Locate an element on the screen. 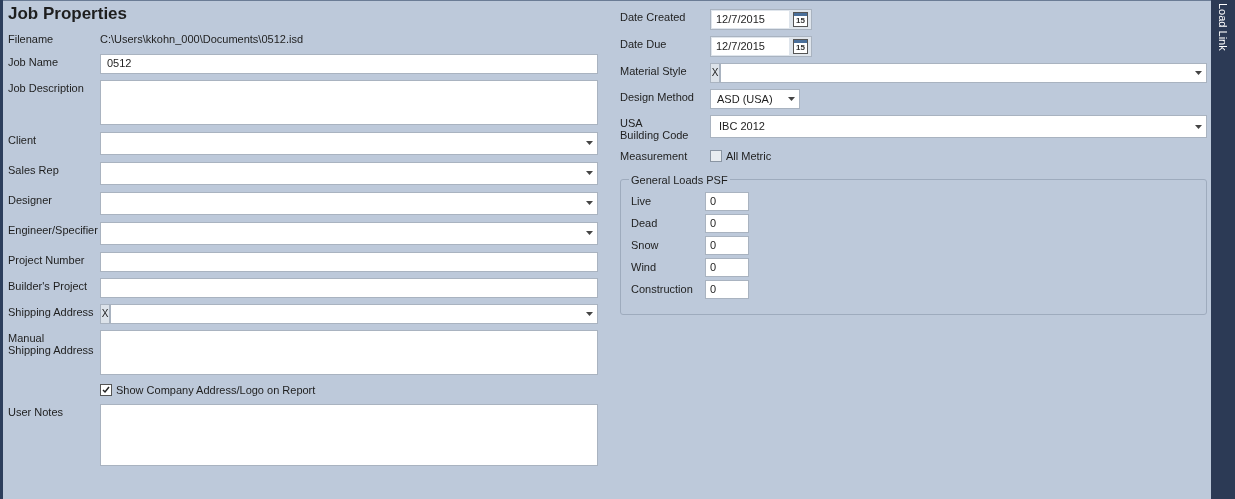  field-label: Construction is located at coordinates (662, 289).